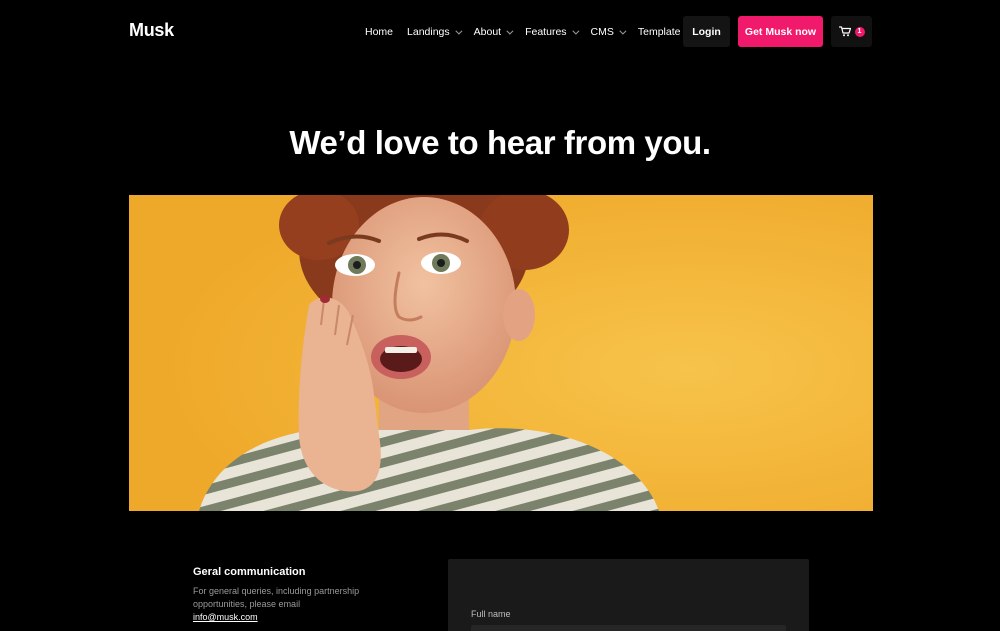  Describe the element at coordinates (628, 628) in the screenshot. I see `full-name-input` at that location.